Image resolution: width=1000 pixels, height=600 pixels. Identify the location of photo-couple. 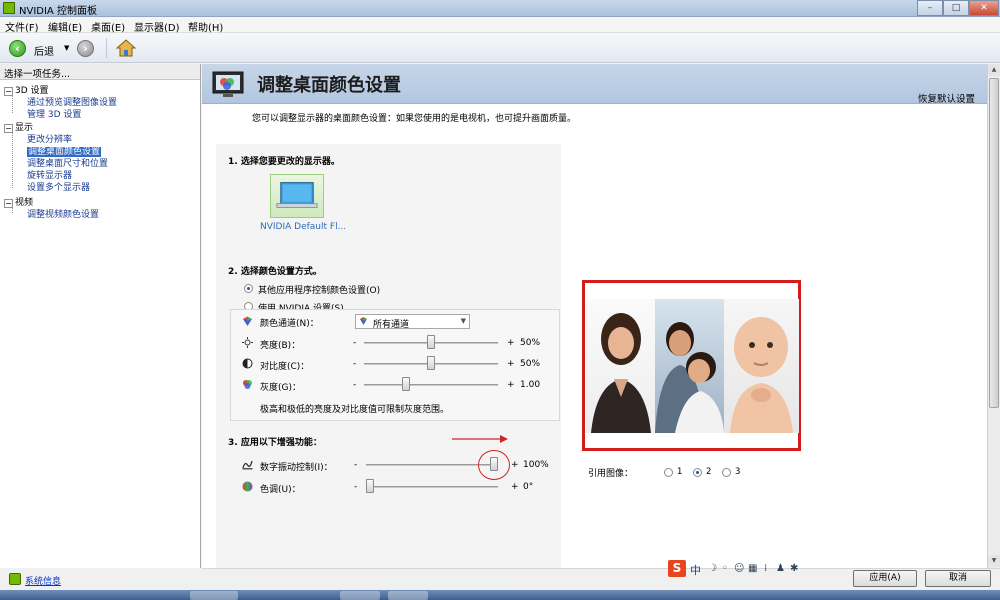
(689, 366).